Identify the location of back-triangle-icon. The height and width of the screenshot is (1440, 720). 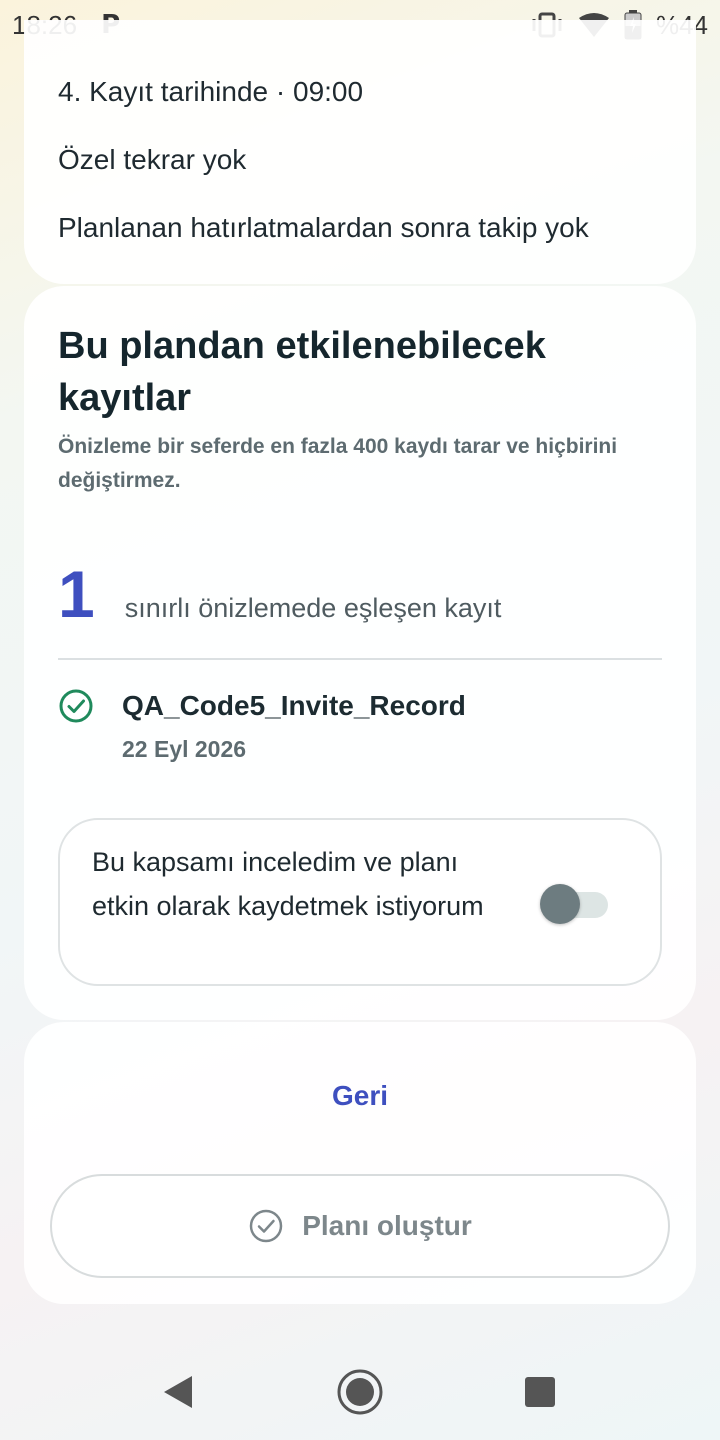
(178, 1392).